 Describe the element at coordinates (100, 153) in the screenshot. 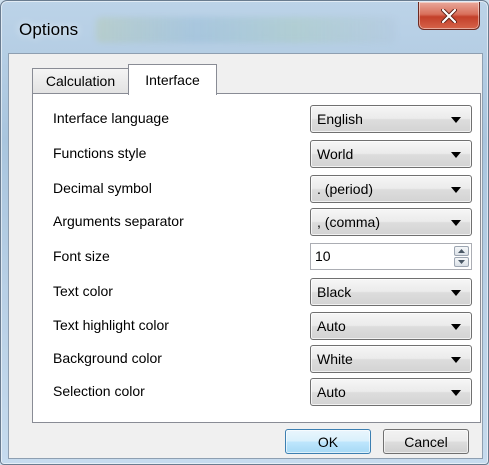

I see `setting-label: Functions style` at that location.